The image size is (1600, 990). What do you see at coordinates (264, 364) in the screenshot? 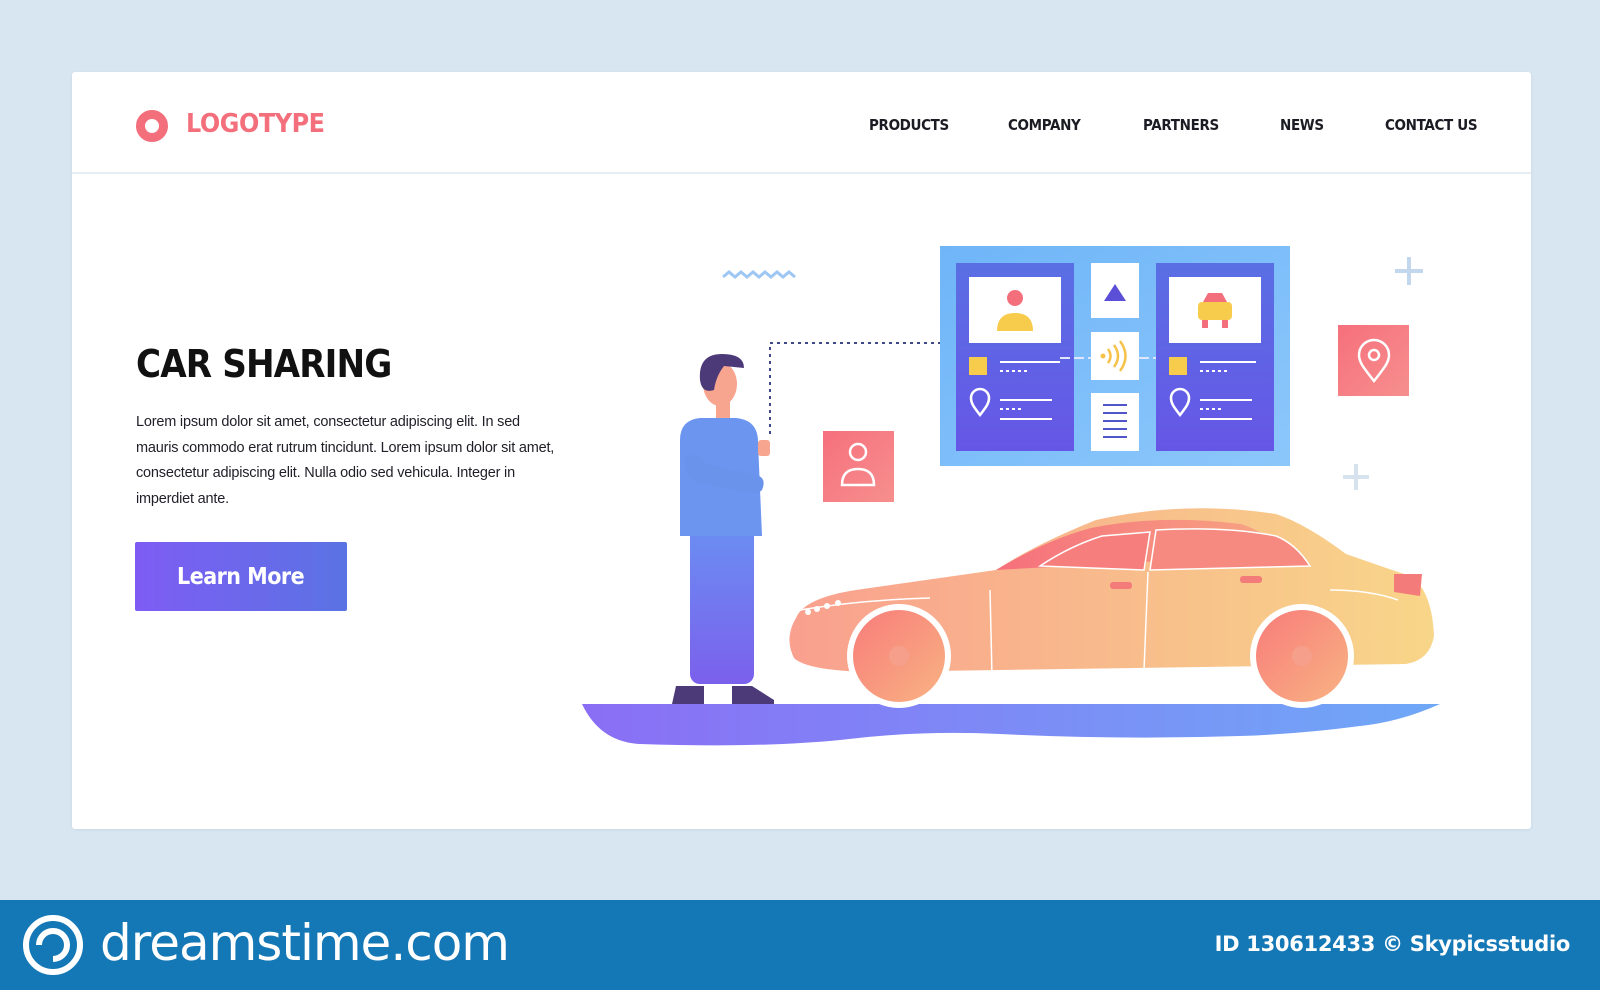
I see `page-title: CAR SHARING` at bounding box center [264, 364].